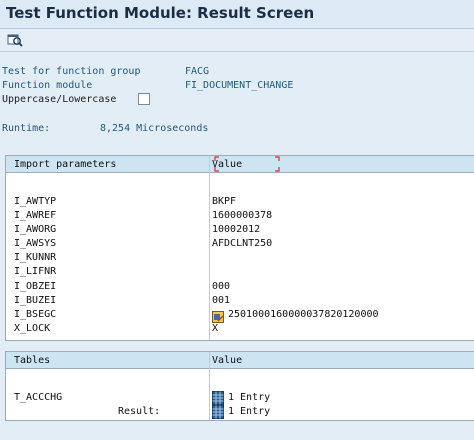  What do you see at coordinates (139, 411) in the screenshot?
I see `result-label: Result:` at bounding box center [139, 411].